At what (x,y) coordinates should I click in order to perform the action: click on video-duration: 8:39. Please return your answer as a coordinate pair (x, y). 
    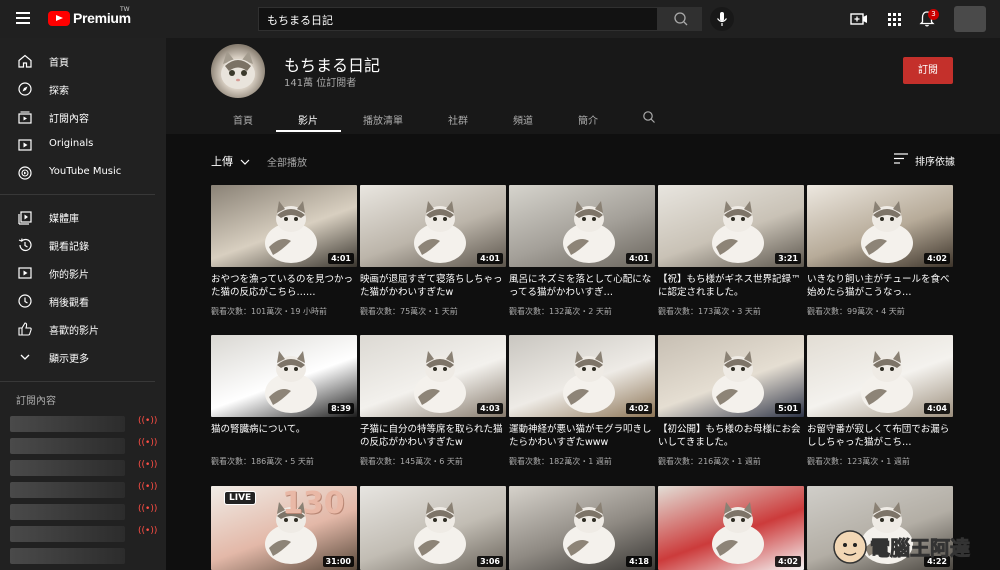
    Looking at the image, I should click on (341, 408).